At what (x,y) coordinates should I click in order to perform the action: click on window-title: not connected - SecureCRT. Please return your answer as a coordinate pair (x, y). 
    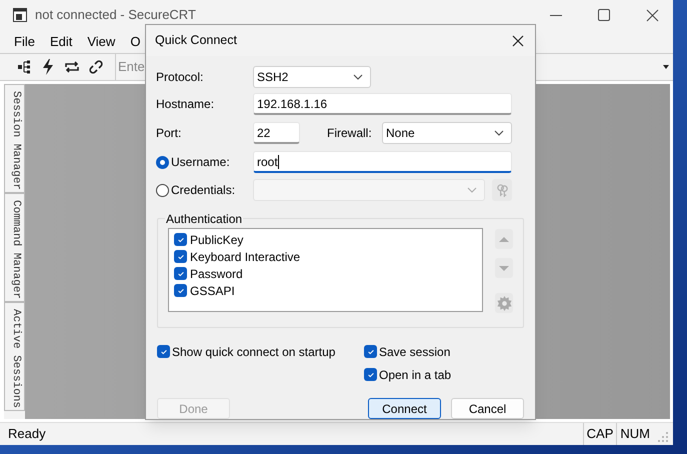
    Looking at the image, I should click on (115, 15).